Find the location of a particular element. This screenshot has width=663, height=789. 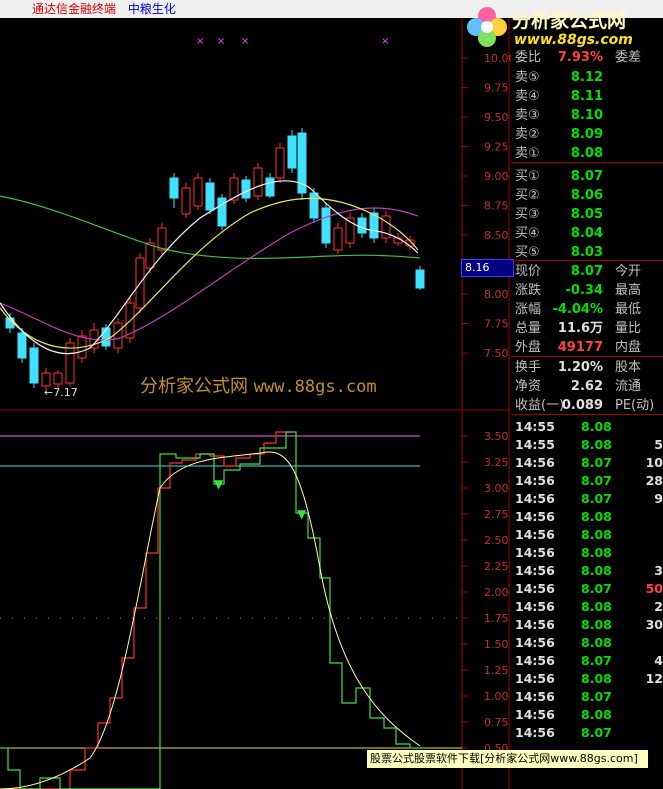

sub-y-tick: 3.00 is located at coordinates (496, 488).